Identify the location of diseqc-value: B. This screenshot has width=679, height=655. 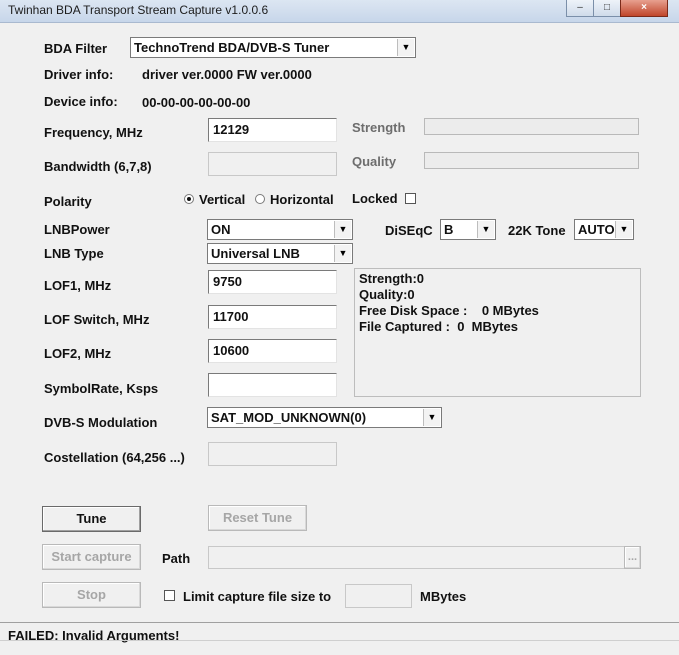
(449, 229).